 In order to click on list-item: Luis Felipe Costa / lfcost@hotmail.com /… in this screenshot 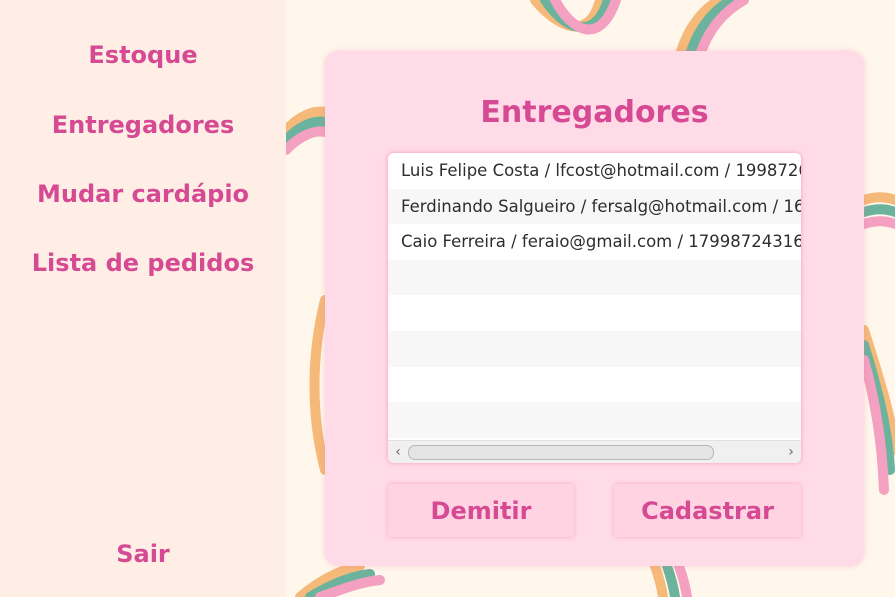, I will do `click(594, 171)`.